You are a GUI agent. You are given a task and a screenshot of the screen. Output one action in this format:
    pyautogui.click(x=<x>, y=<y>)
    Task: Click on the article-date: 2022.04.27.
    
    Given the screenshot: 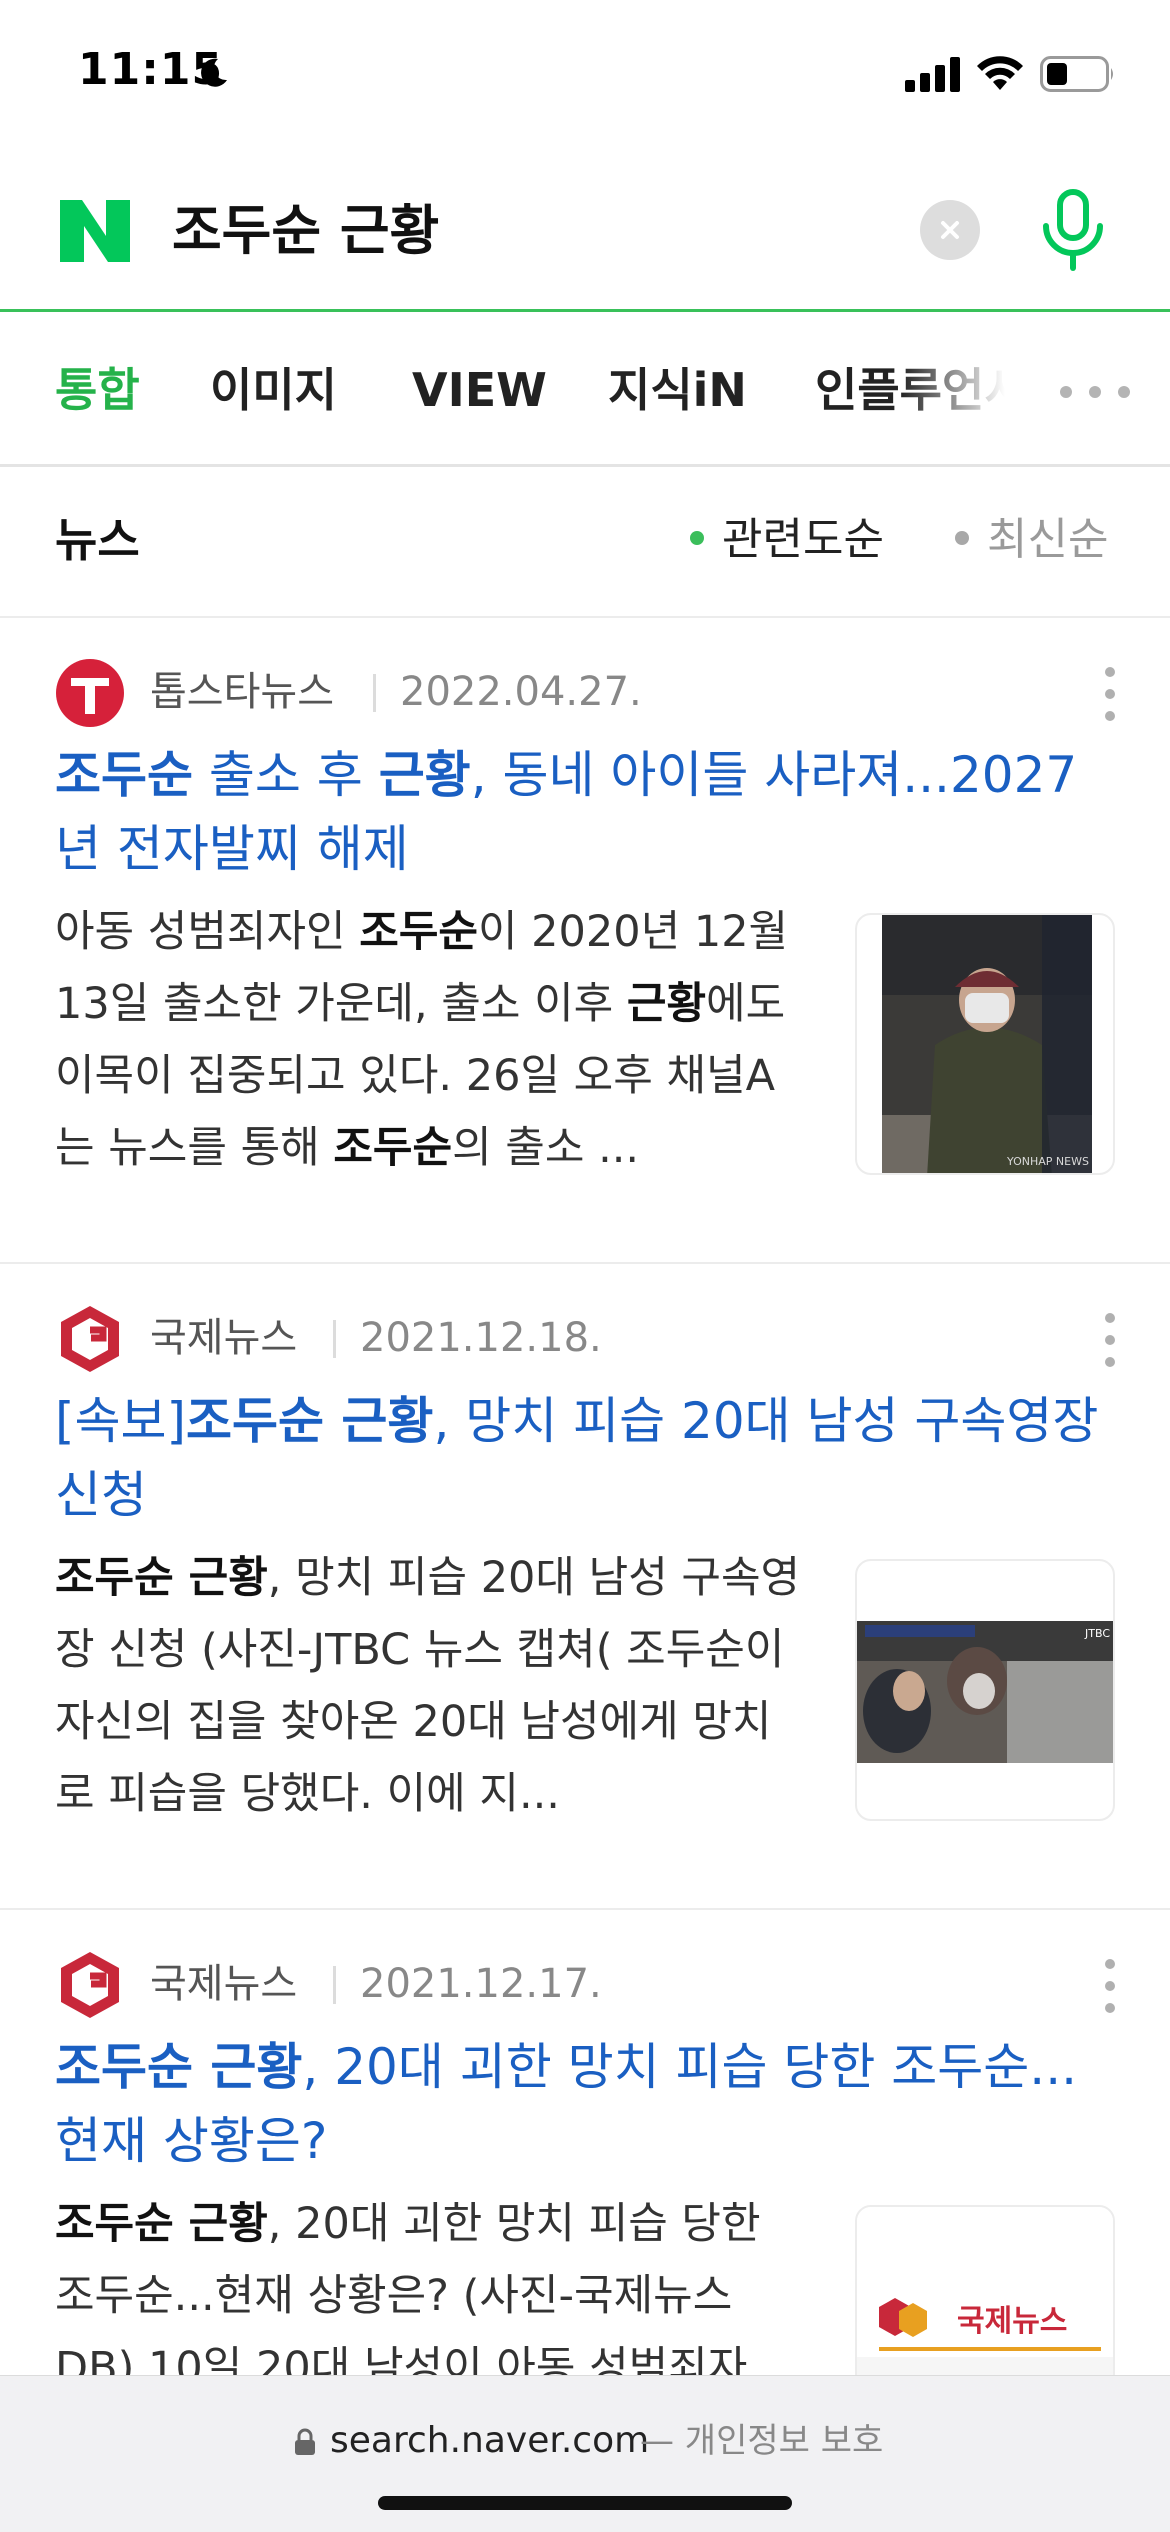 What is the action you would take?
    pyautogui.click(x=521, y=692)
    